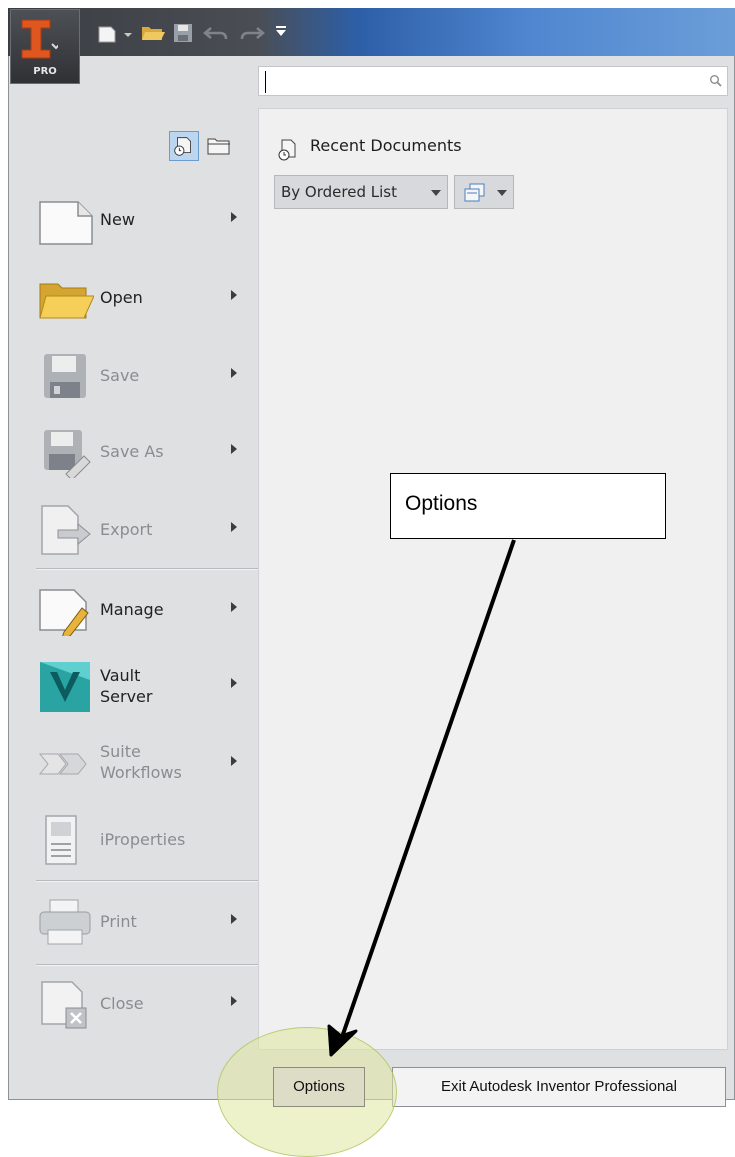  What do you see at coordinates (132, 451) in the screenshot?
I see `menu-item-label: Save As` at bounding box center [132, 451].